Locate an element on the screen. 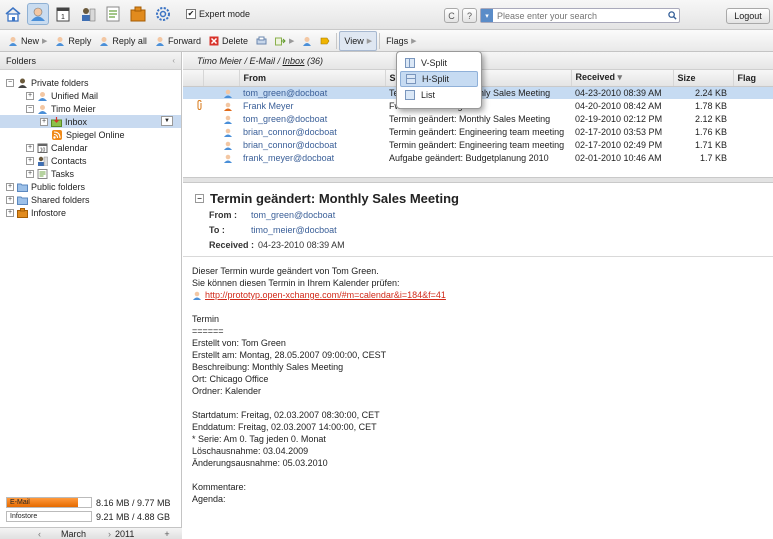  column-status is located at coordinates (221, 78).